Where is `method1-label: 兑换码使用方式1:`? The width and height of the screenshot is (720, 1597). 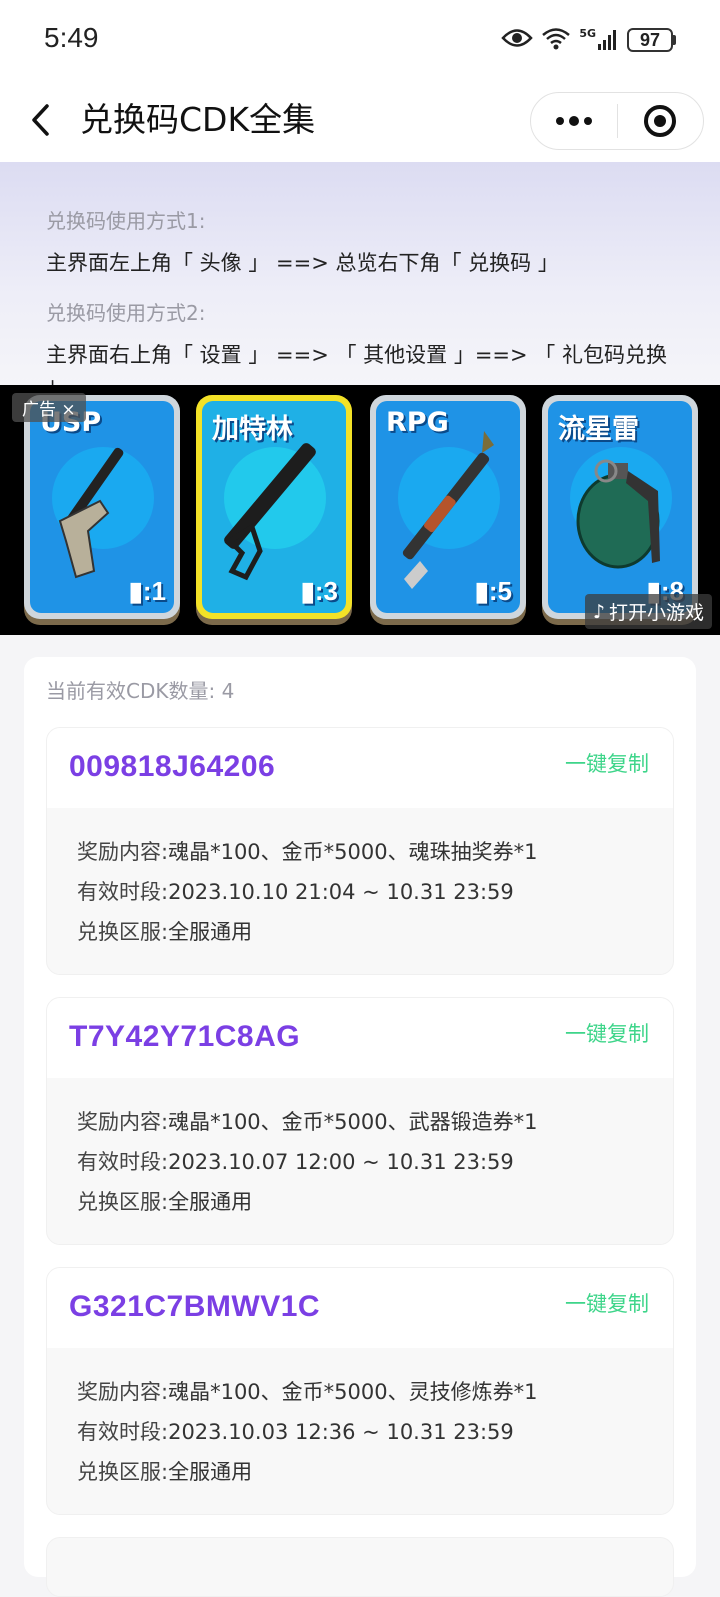 method1-label: 兑换码使用方式1: is located at coordinates (126, 221).